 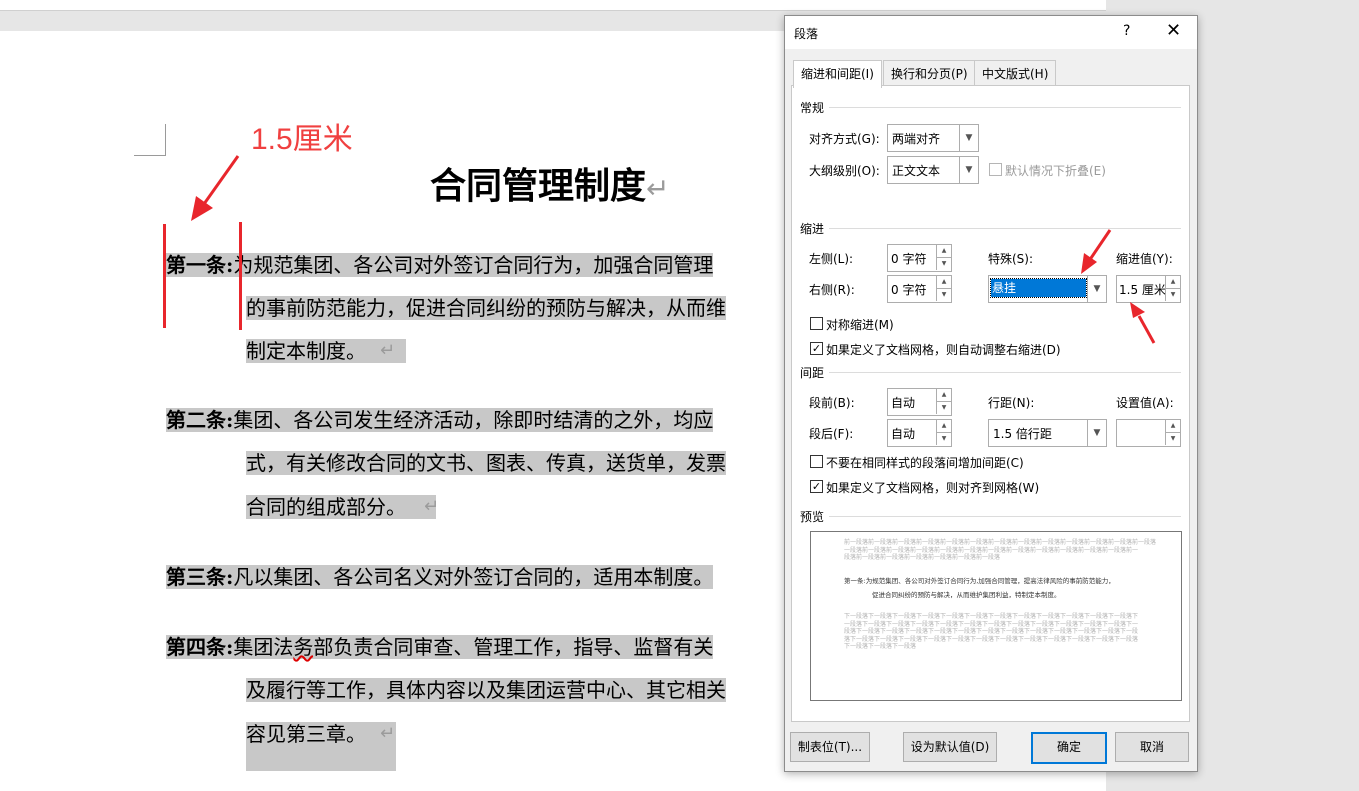 I want to click on arrow-to-special-icon, so click(x=1099, y=245).